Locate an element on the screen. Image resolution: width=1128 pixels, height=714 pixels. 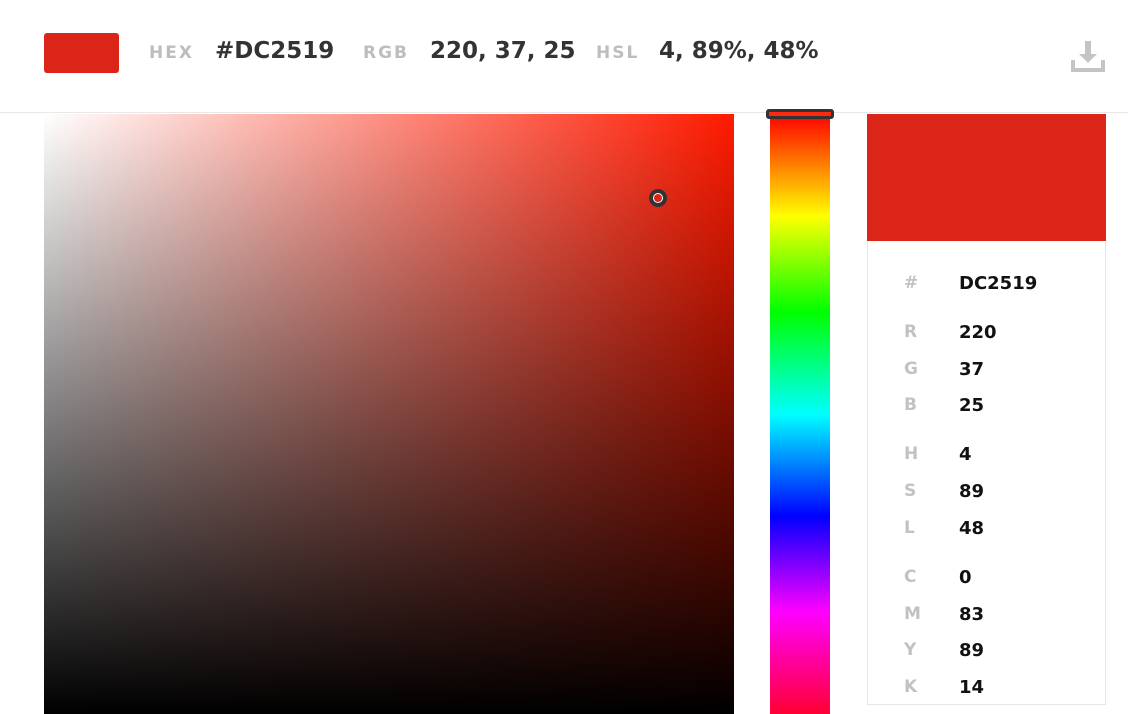
detail-value-red: 220 is located at coordinates (978, 332).